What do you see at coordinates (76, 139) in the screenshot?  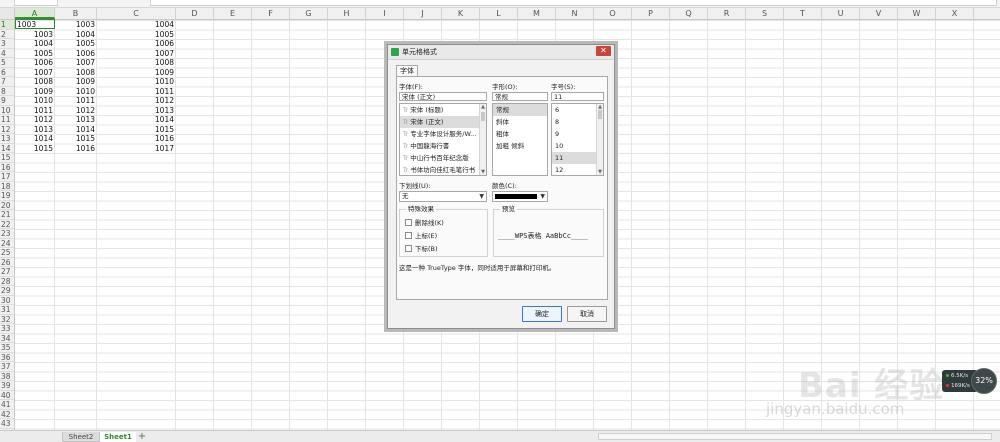 I see `cell-b13: 1015` at bounding box center [76, 139].